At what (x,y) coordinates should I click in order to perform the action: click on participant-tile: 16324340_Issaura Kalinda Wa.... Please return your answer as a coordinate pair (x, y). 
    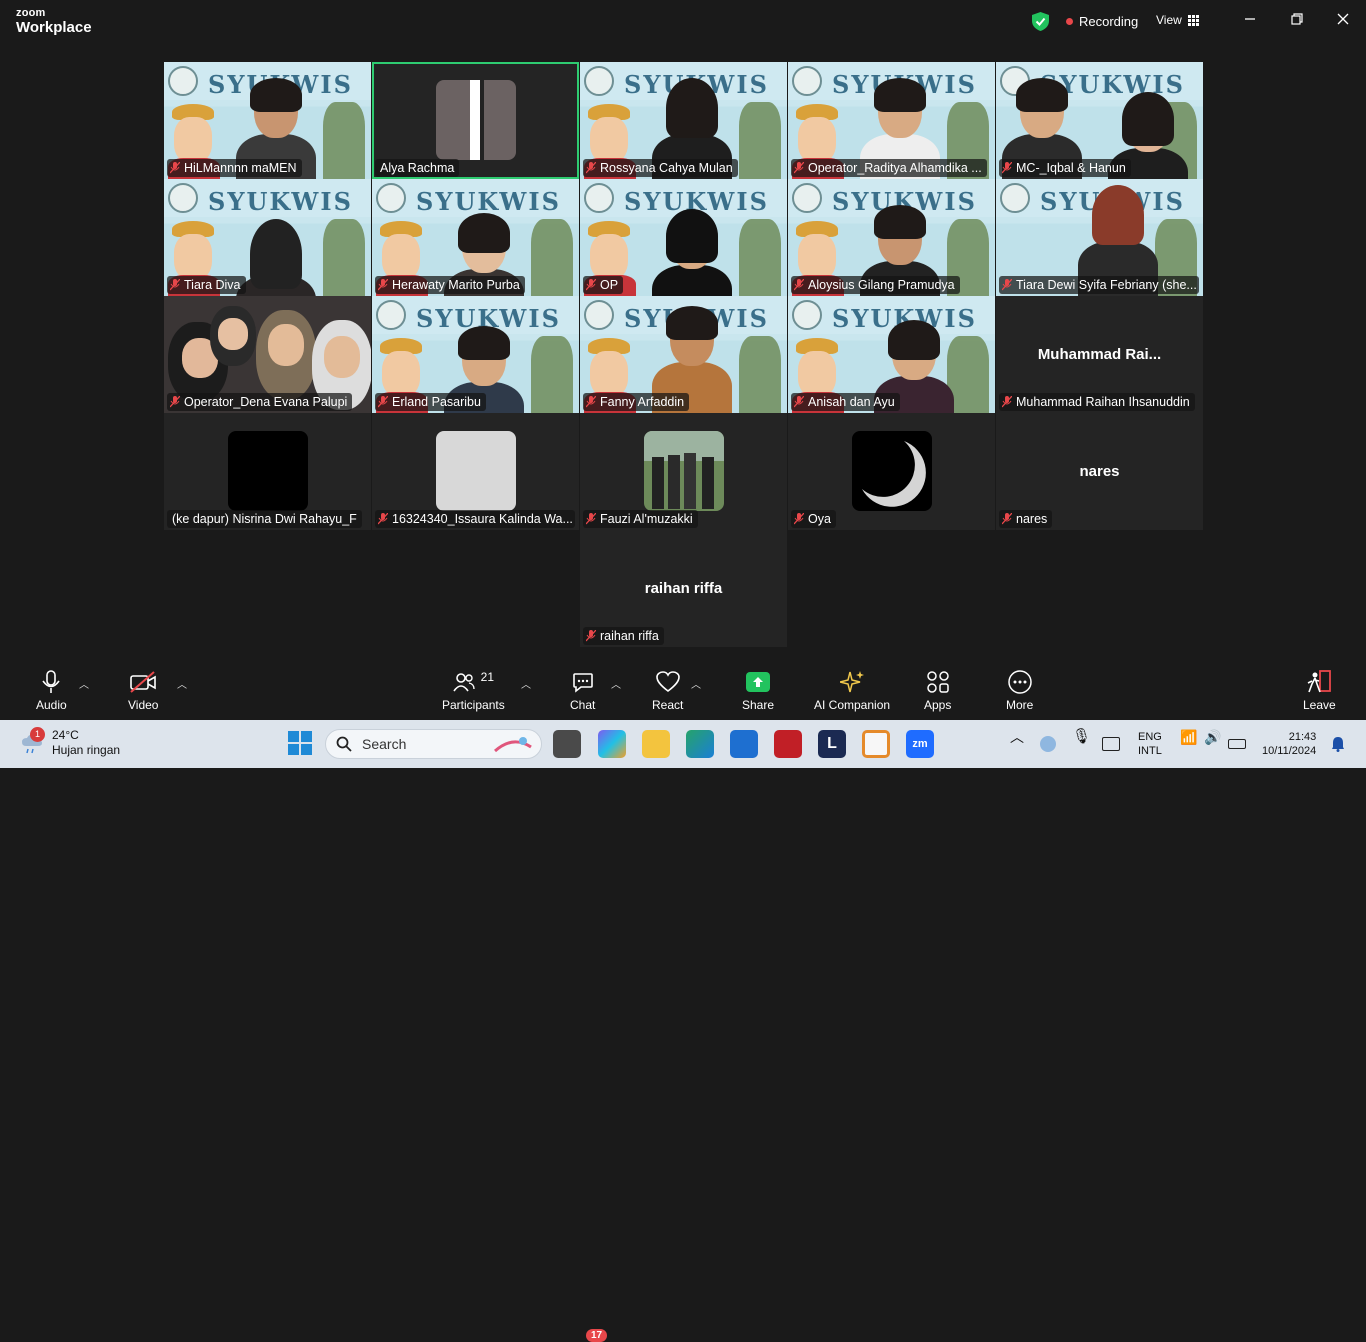
    Looking at the image, I should click on (475, 471).